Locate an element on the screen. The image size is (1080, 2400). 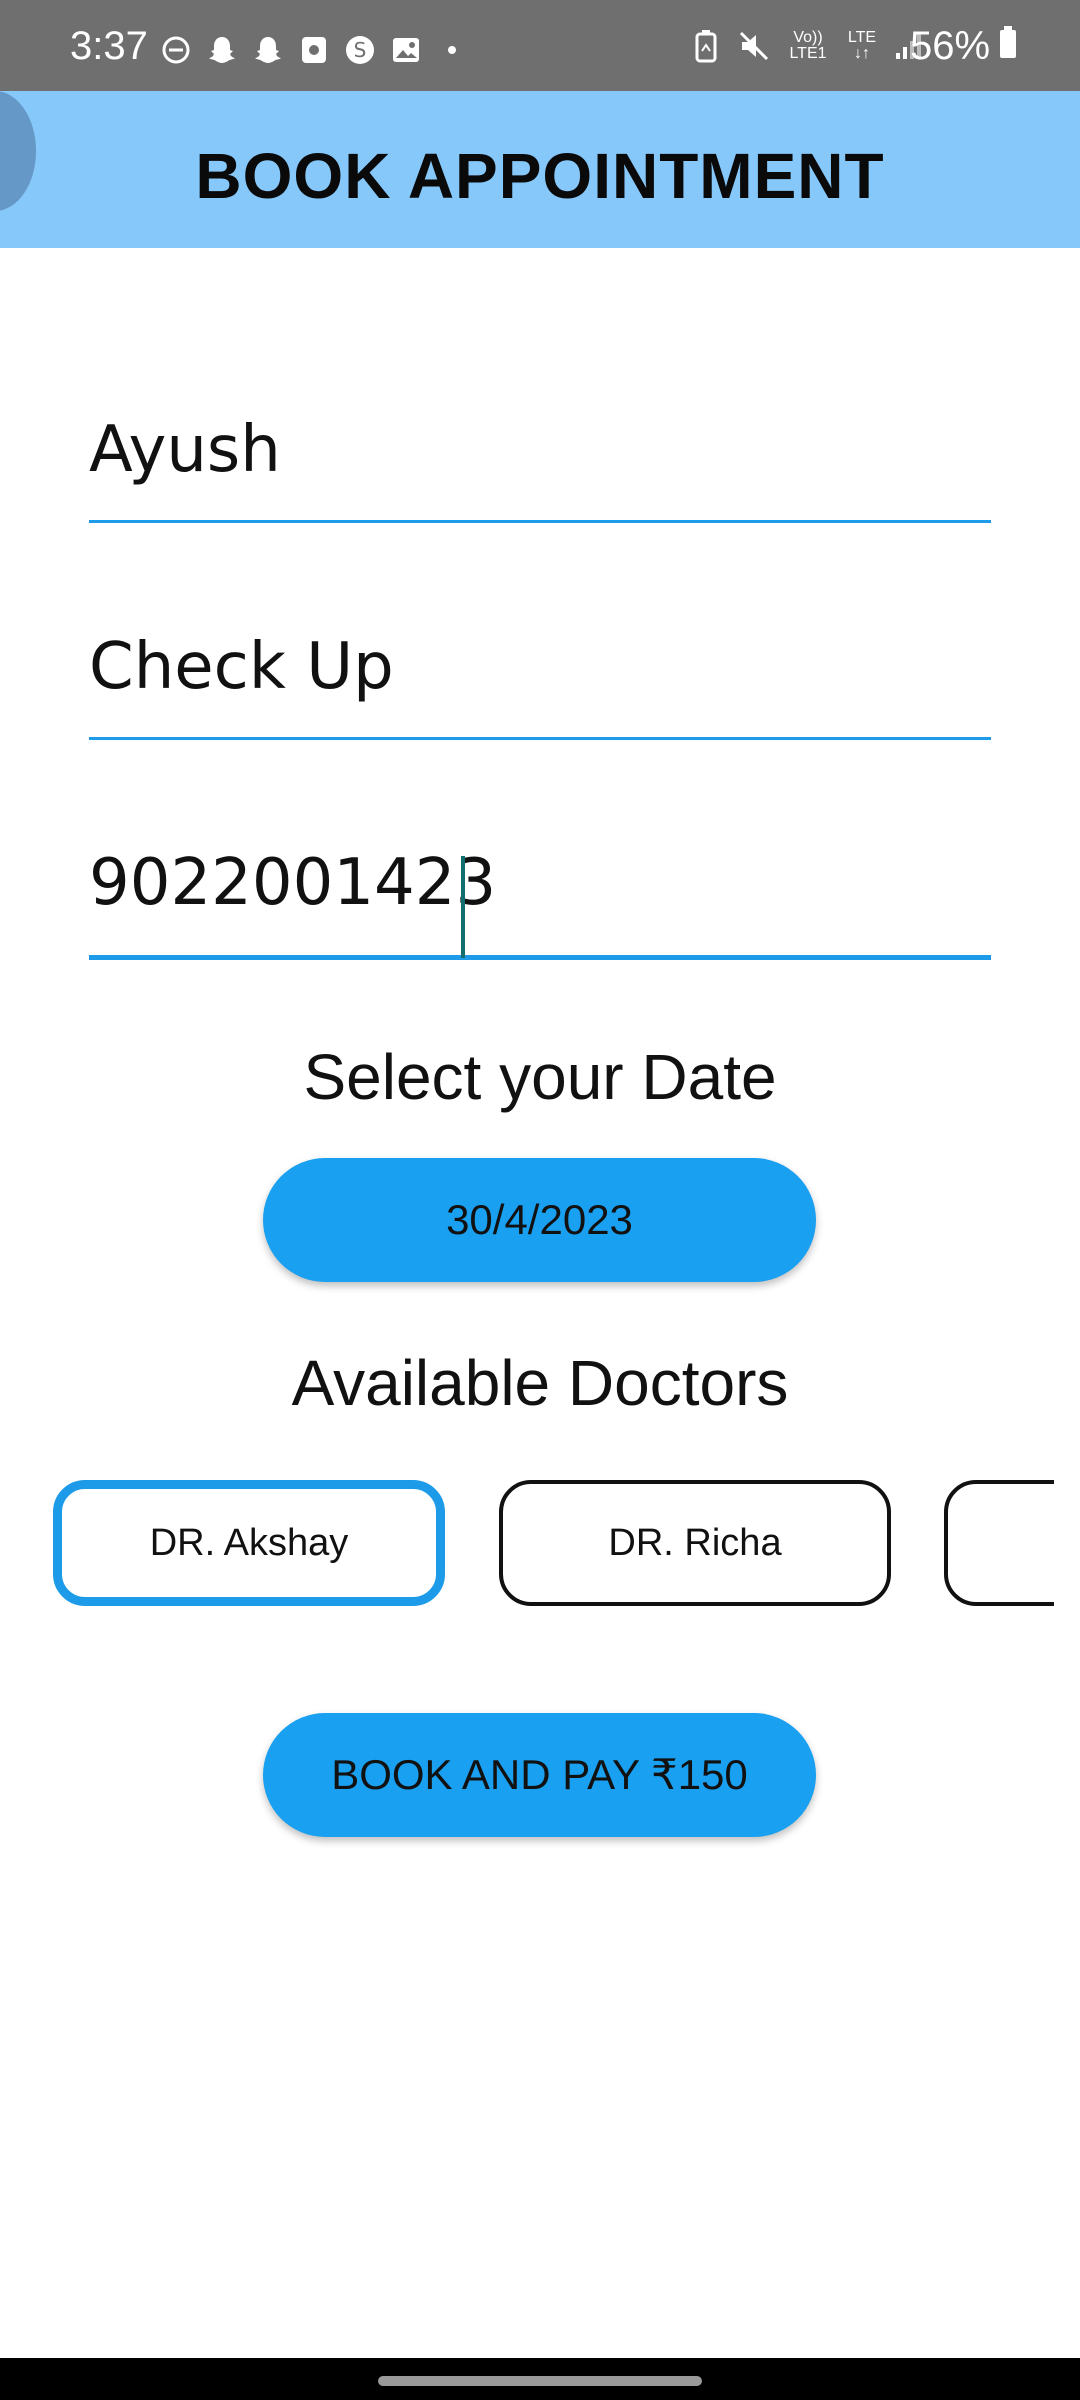
app-icon is located at coordinates (314, 50).